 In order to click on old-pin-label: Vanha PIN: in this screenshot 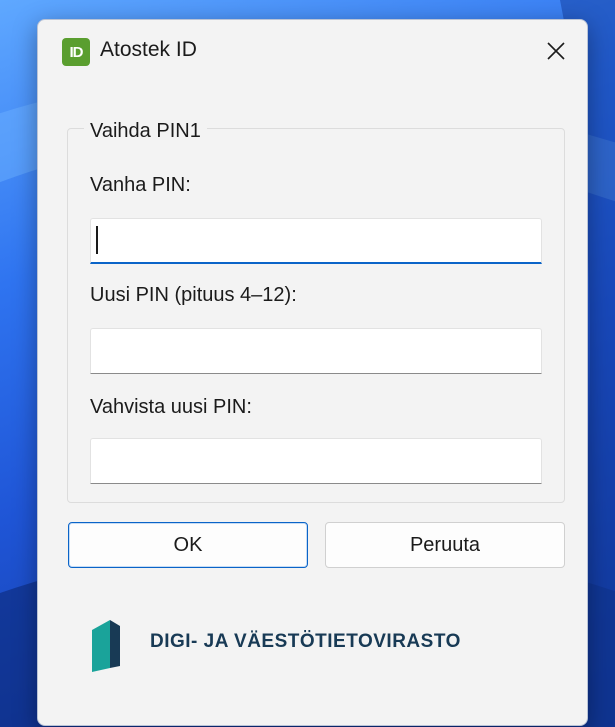, I will do `click(140, 185)`.